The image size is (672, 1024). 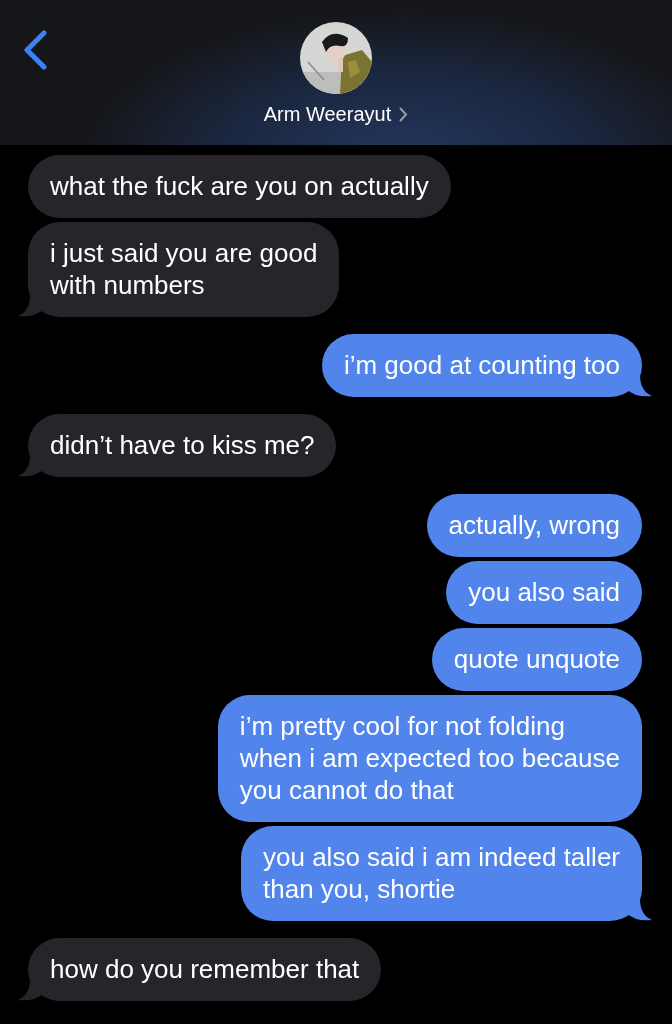 I want to click on sent-message: you also said, so click(x=544, y=592).